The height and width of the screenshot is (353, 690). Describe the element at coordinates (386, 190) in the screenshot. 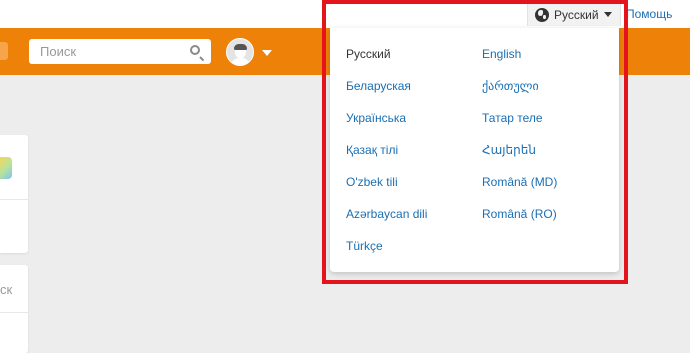

I see `language-option: O'zbek tili` at that location.